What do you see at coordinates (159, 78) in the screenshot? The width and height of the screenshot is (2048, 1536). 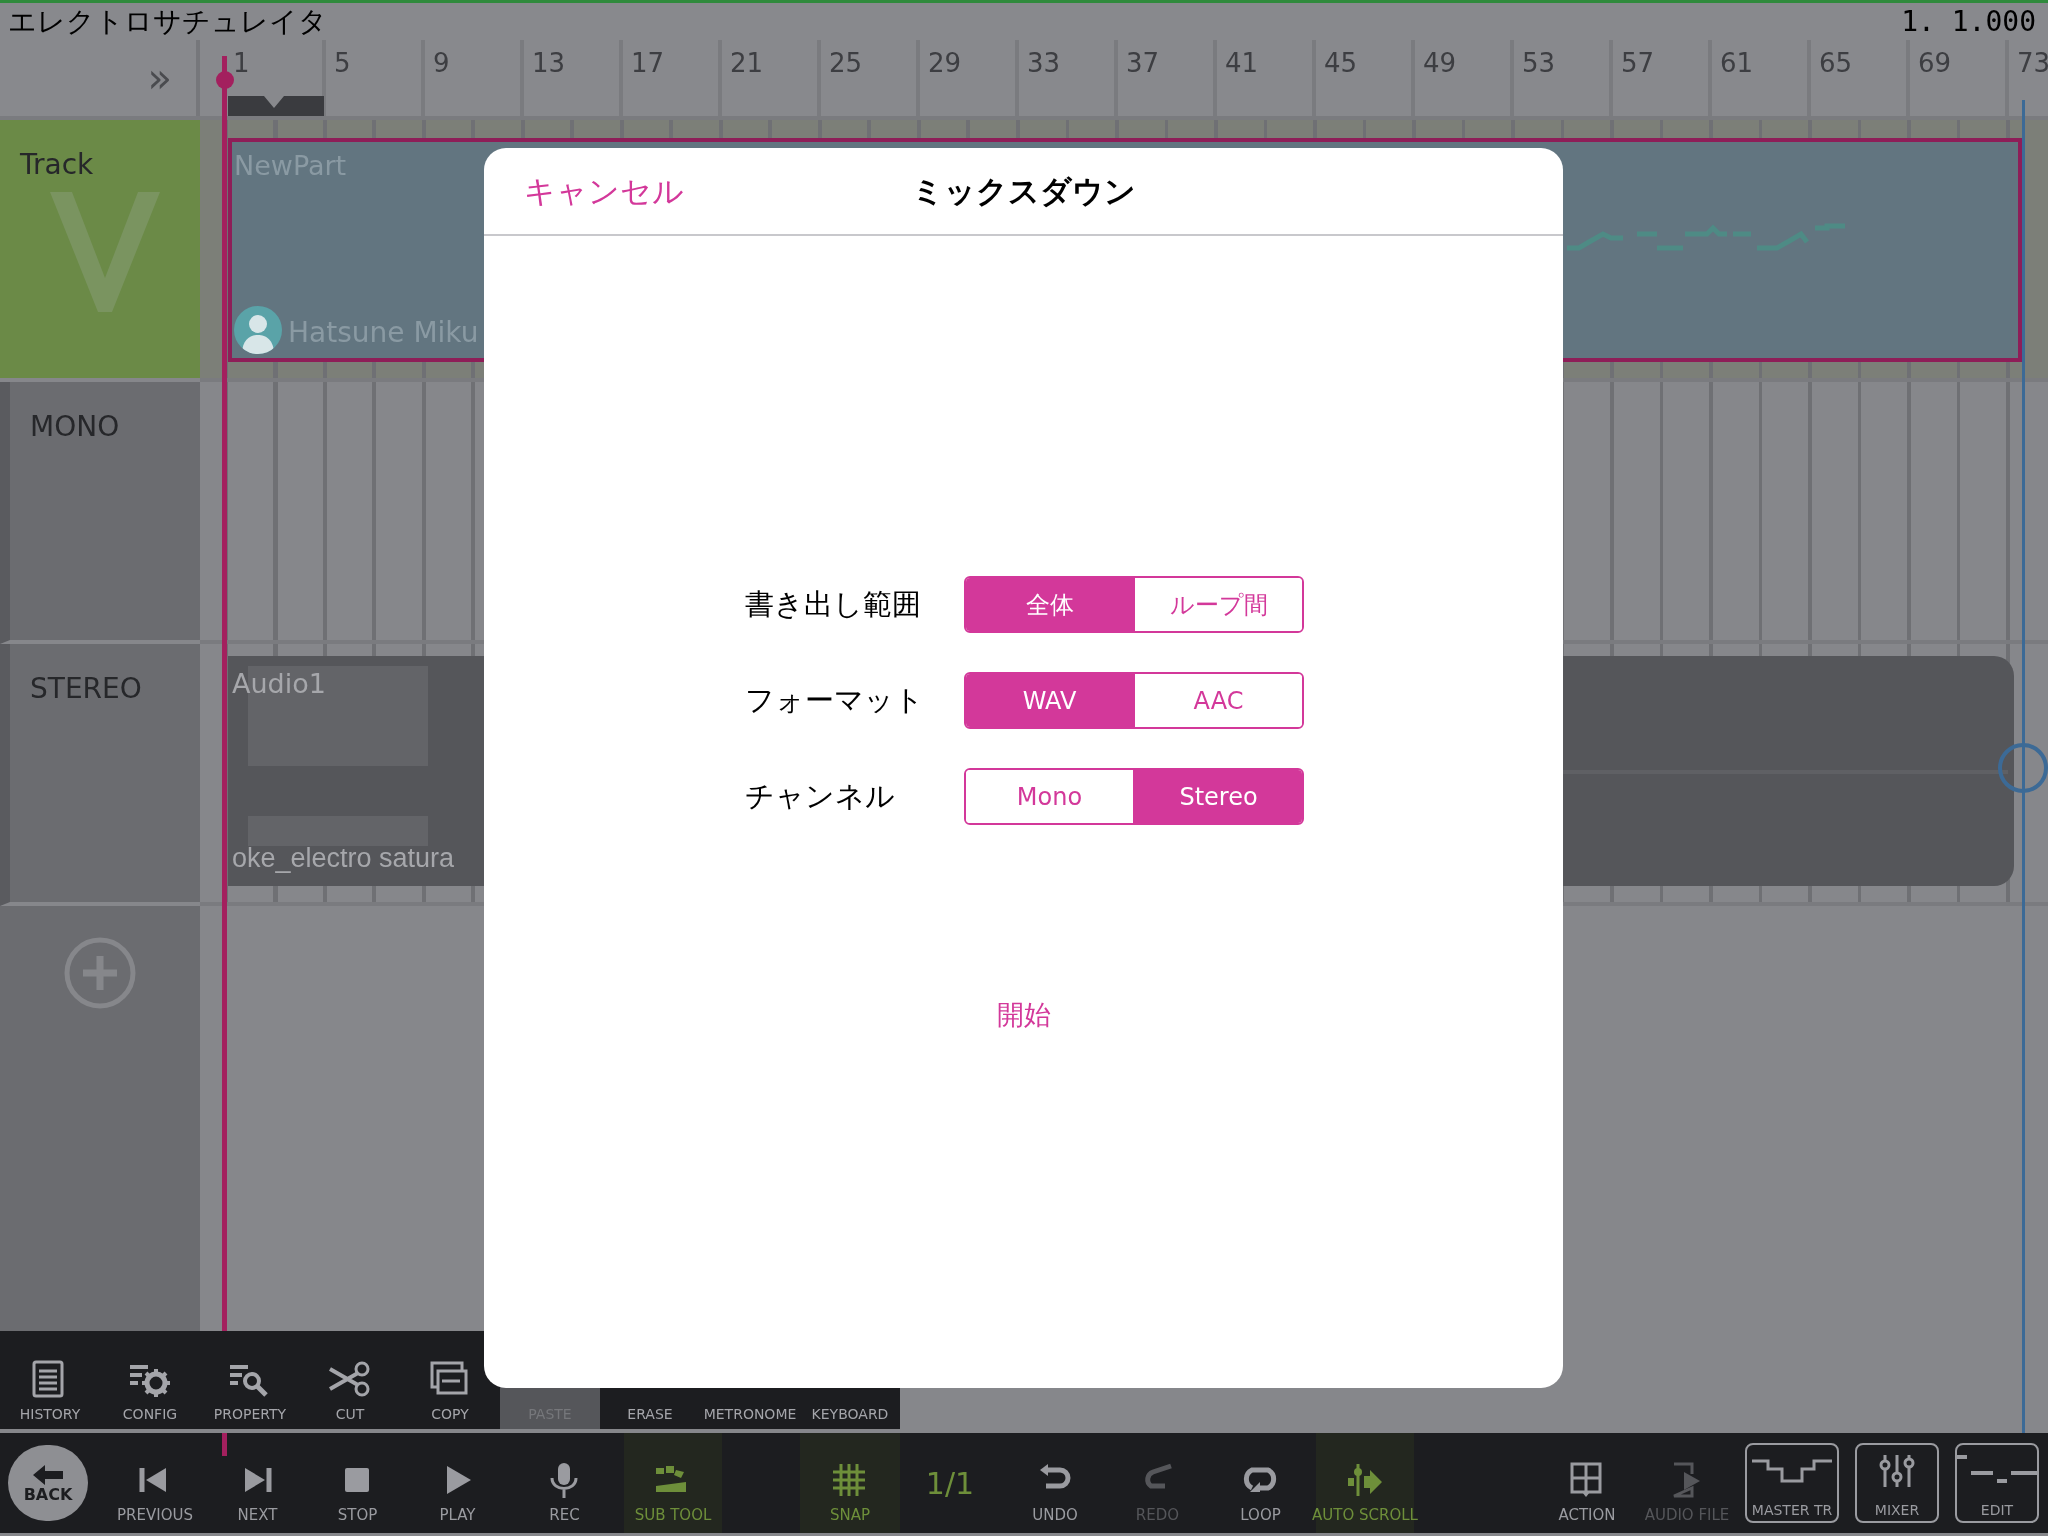 I see `expand-icon: »` at bounding box center [159, 78].